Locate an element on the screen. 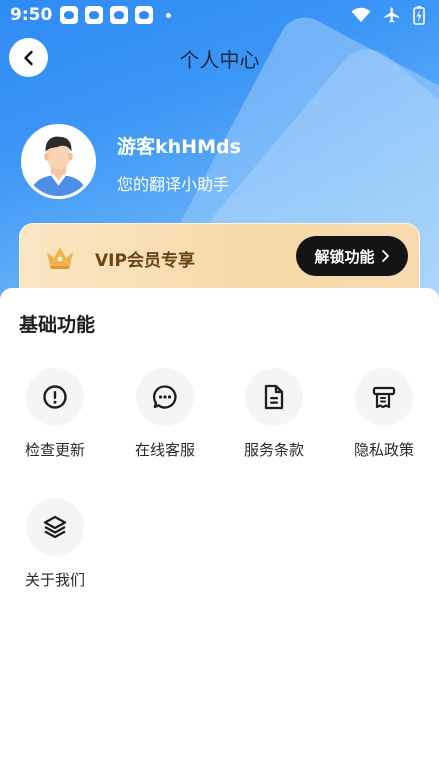 Image resolution: width=439 pixels, height=780 pixels. grid-item-privacy-policy: 隐私政策 is located at coordinates (384, 418).